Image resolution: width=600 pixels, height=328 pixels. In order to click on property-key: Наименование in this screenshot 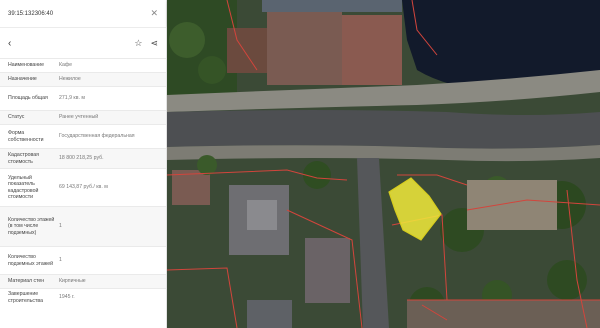, I will do `click(26, 65)`.